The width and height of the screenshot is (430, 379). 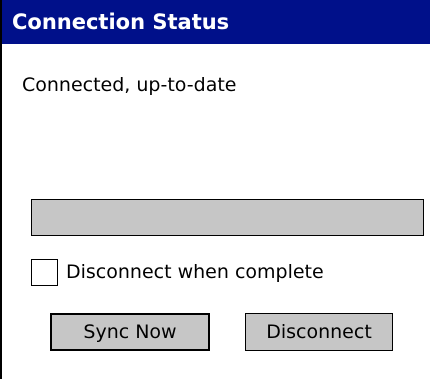 What do you see at coordinates (216, 22) in the screenshot?
I see `window-title: Connection Status` at bounding box center [216, 22].